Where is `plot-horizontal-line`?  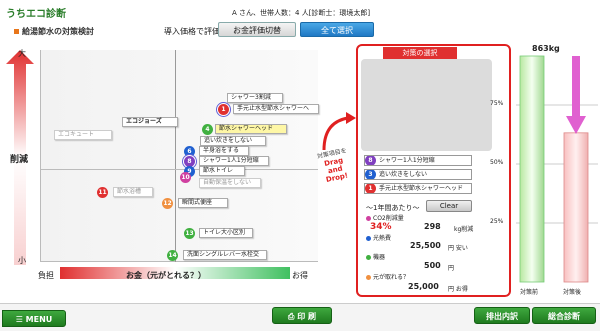 plot-horizontal-line is located at coordinates (179, 169).